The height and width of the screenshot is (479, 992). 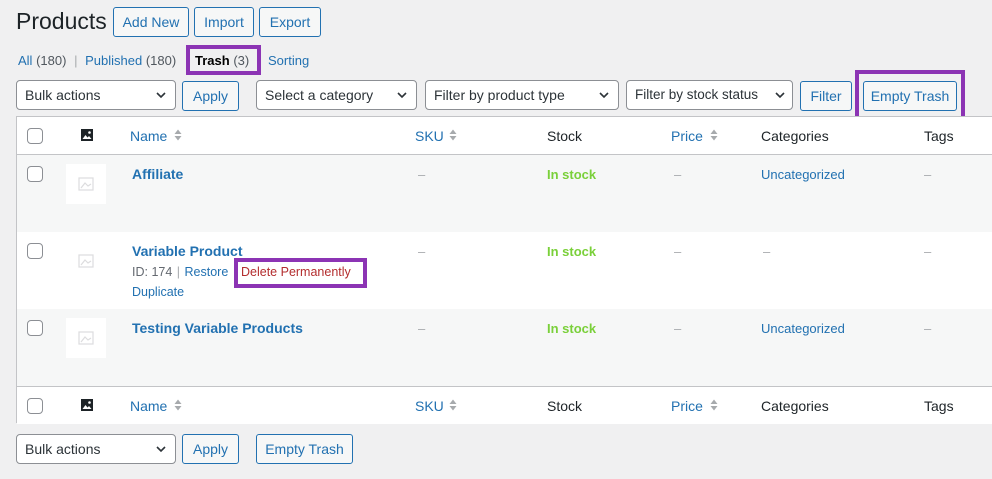 I want to click on view-published-link: Published, so click(x=113, y=60).